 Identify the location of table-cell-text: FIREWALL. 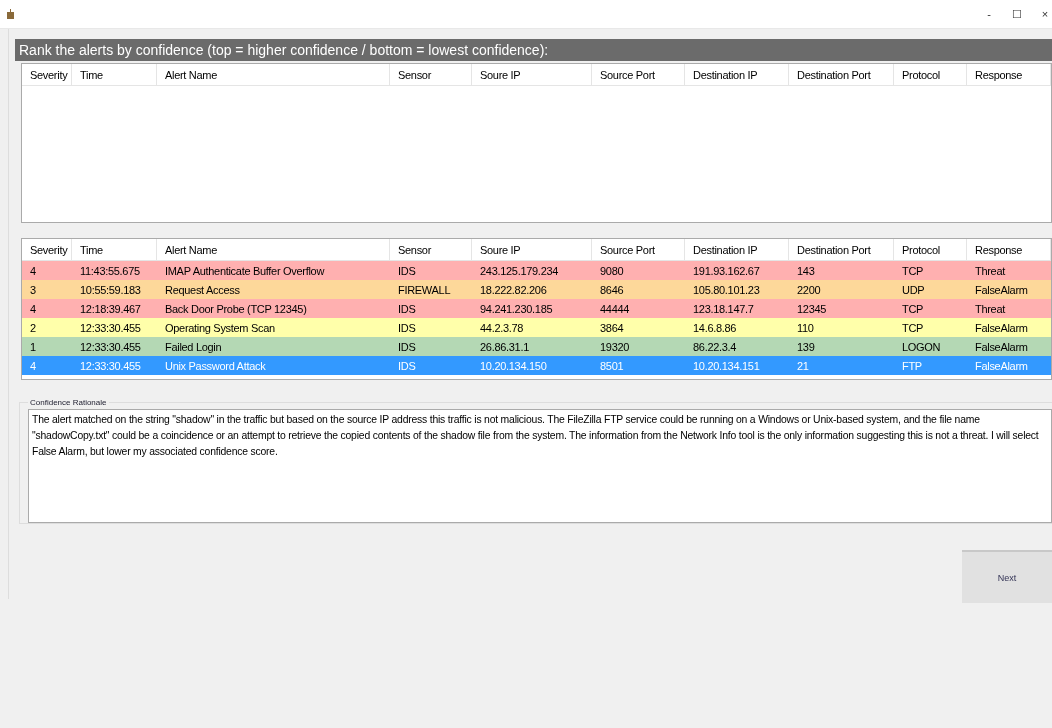
(424, 289).